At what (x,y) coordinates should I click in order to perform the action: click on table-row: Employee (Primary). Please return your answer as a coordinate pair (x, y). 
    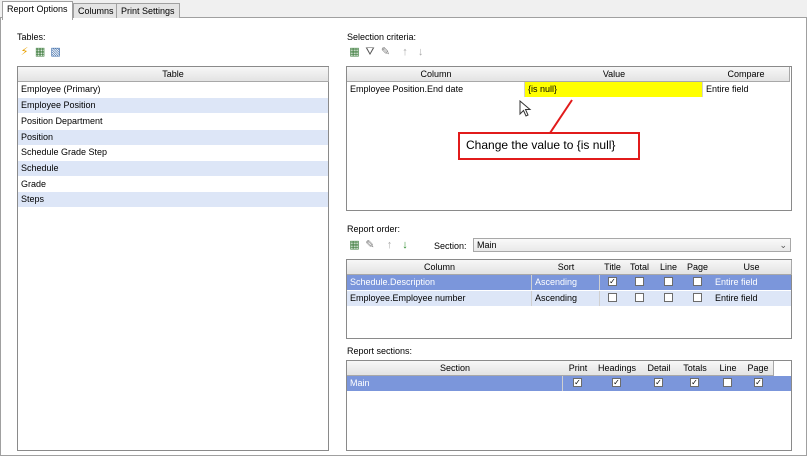
    Looking at the image, I should click on (173, 89).